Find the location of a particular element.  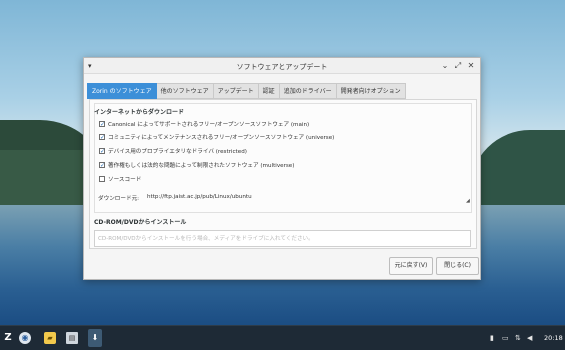

window-titlebar: ▾ ソフトウェアとアップデート ⌄ ⤢ ✕ is located at coordinates (282, 66).